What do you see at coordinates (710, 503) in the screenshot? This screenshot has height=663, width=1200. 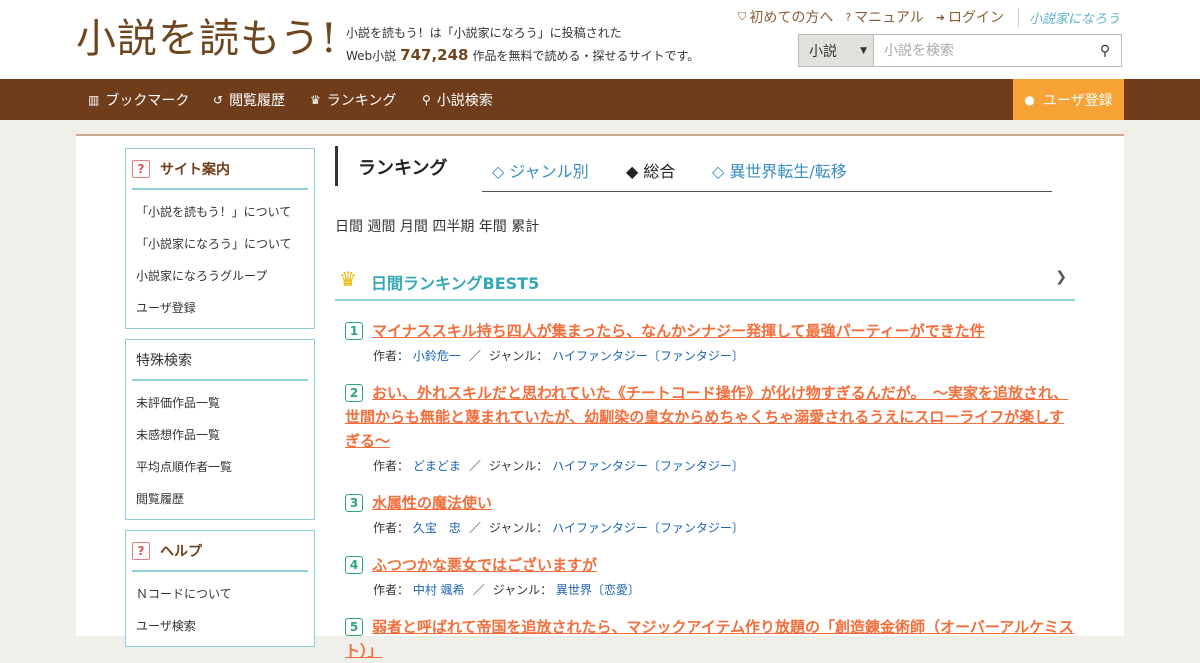 I see `novel-title-link: 水属性の魔法使い` at bounding box center [710, 503].